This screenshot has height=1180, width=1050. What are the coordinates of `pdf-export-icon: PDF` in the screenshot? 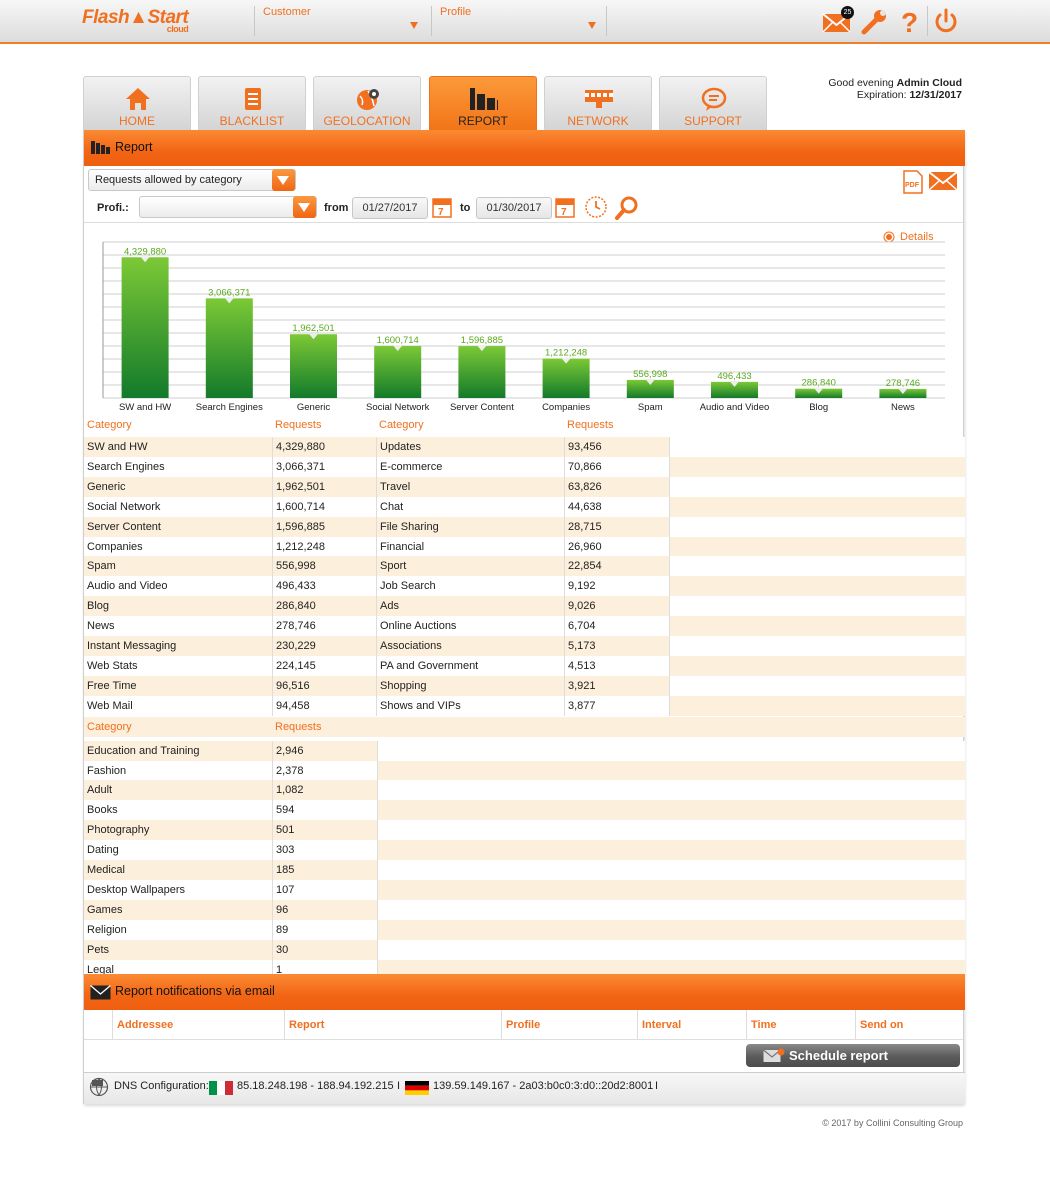 It's located at (913, 182).